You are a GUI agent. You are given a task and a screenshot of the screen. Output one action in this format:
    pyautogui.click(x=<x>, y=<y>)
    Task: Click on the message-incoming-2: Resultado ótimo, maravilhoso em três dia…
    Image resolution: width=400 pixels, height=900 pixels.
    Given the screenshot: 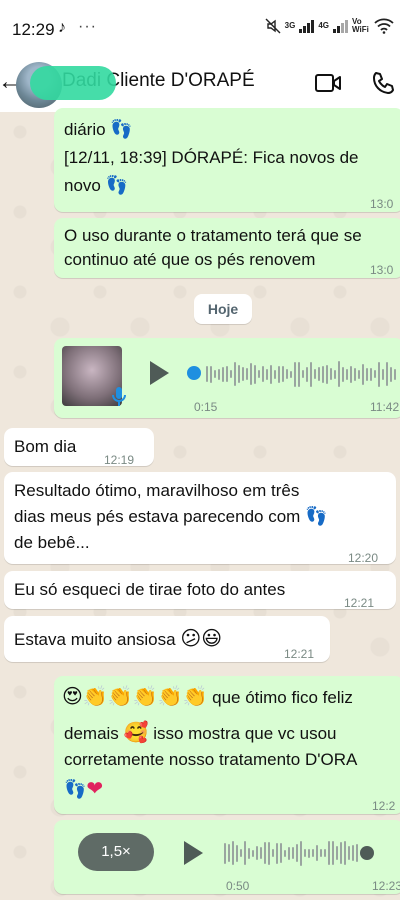 What is the action you would take?
    pyautogui.click(x=200, y=518)
    